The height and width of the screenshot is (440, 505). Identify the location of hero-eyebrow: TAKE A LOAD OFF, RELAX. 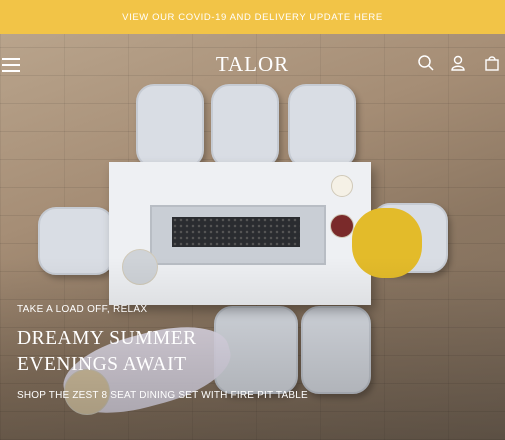
(82, 309).